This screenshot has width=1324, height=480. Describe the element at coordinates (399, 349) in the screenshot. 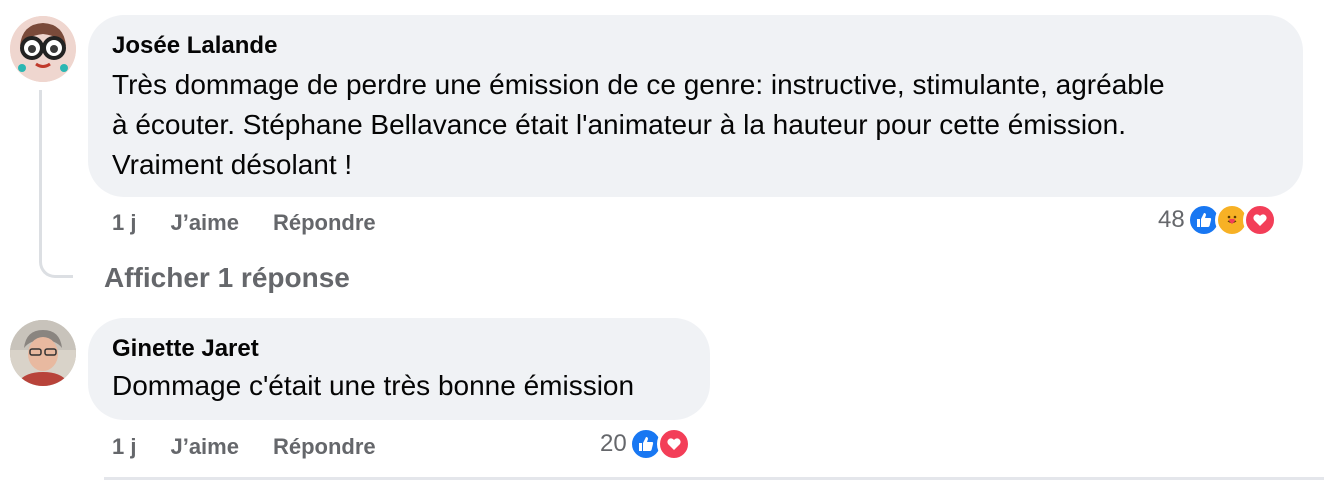

I see `comment-author: Ginette Jaret` at that location.